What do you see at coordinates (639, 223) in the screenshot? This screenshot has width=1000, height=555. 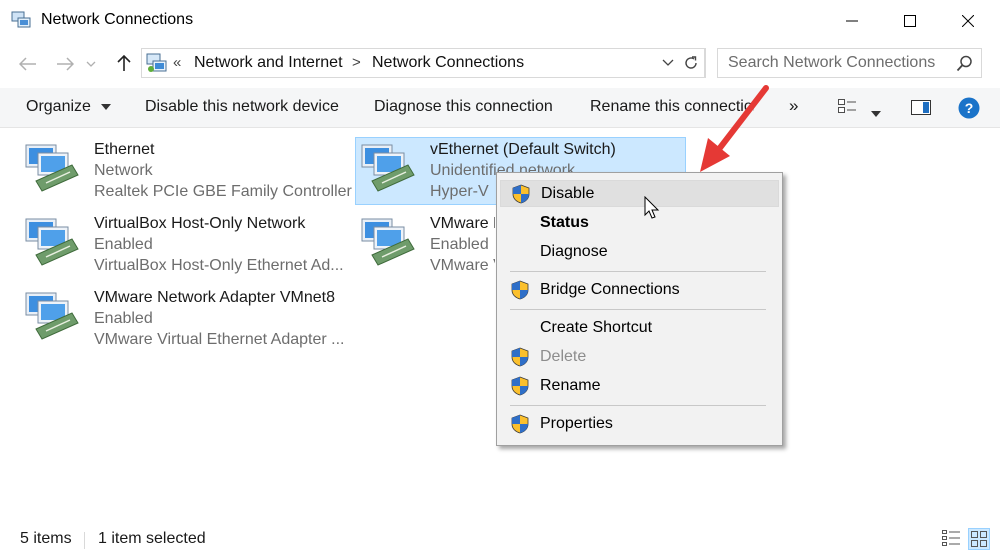 I see `menu-item-status: Status` at bounding box center [639, 223].